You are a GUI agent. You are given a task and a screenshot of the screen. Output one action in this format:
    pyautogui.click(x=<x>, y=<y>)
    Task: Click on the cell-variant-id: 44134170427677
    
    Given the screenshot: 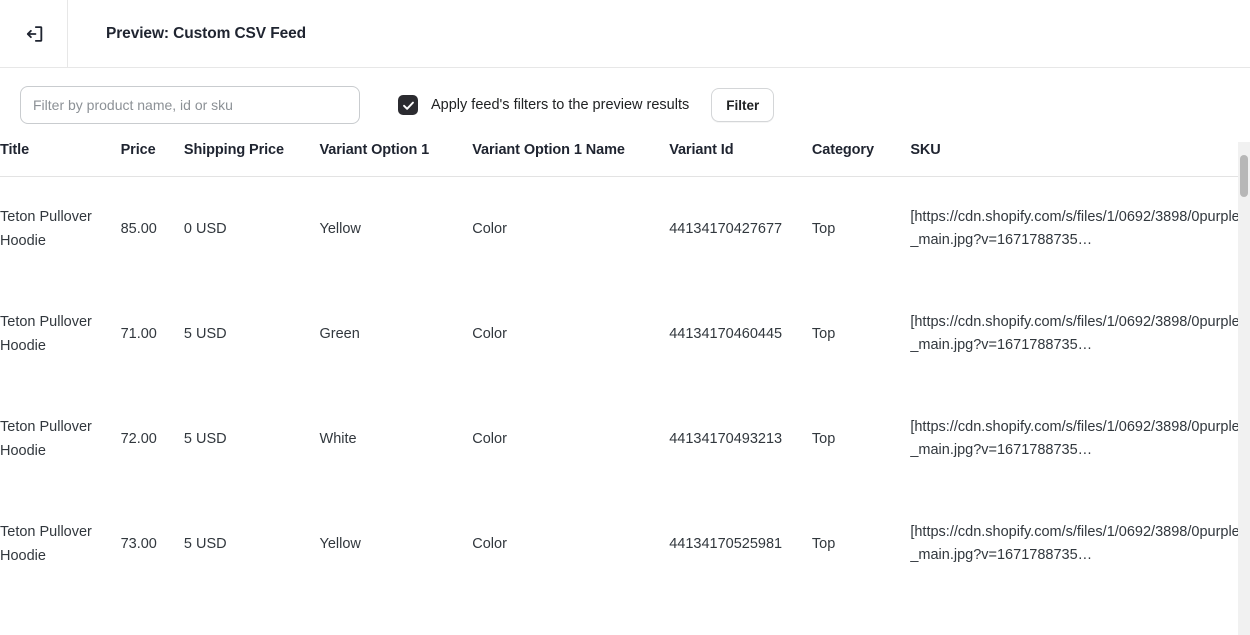 What is the action you would take?
    pyautogui.click(x=726, y=229)
    